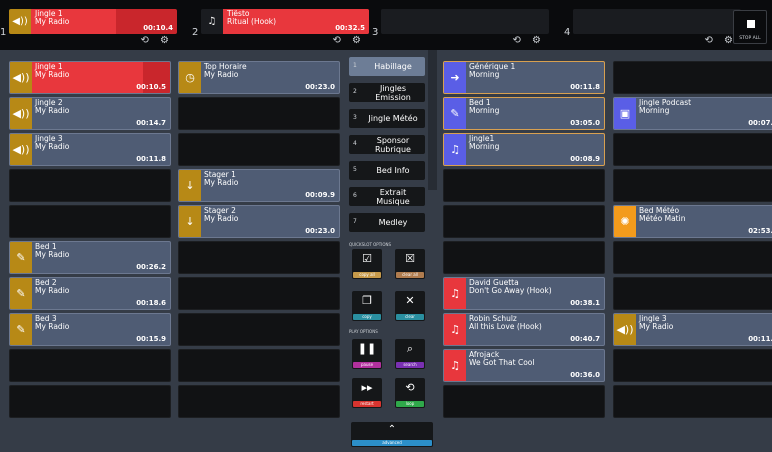 The height and width of the screenshot is (452, 772). I want to click on calendar-check-icon: ☑, so click(367, 258).